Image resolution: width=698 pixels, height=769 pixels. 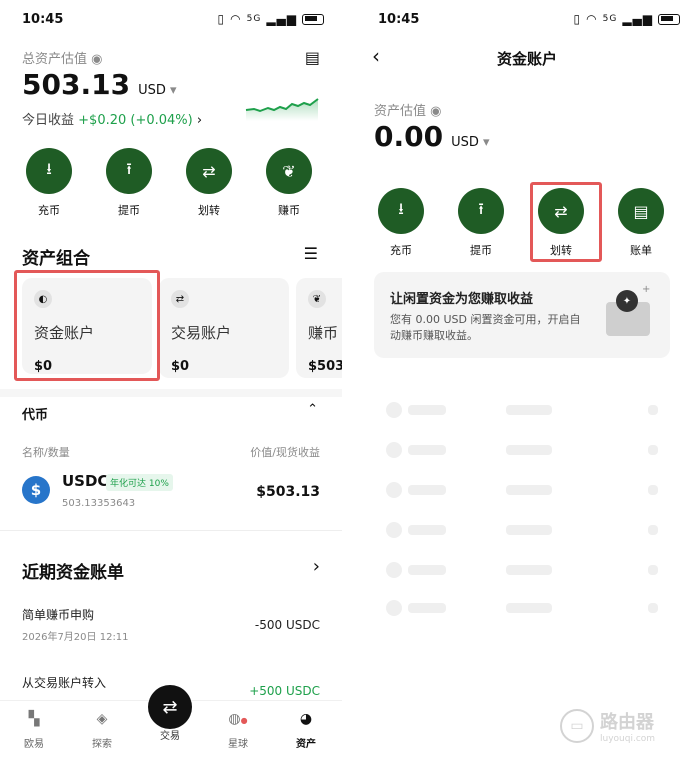 I want to click on page-title: 资金账户, so click(x=526, y=59).